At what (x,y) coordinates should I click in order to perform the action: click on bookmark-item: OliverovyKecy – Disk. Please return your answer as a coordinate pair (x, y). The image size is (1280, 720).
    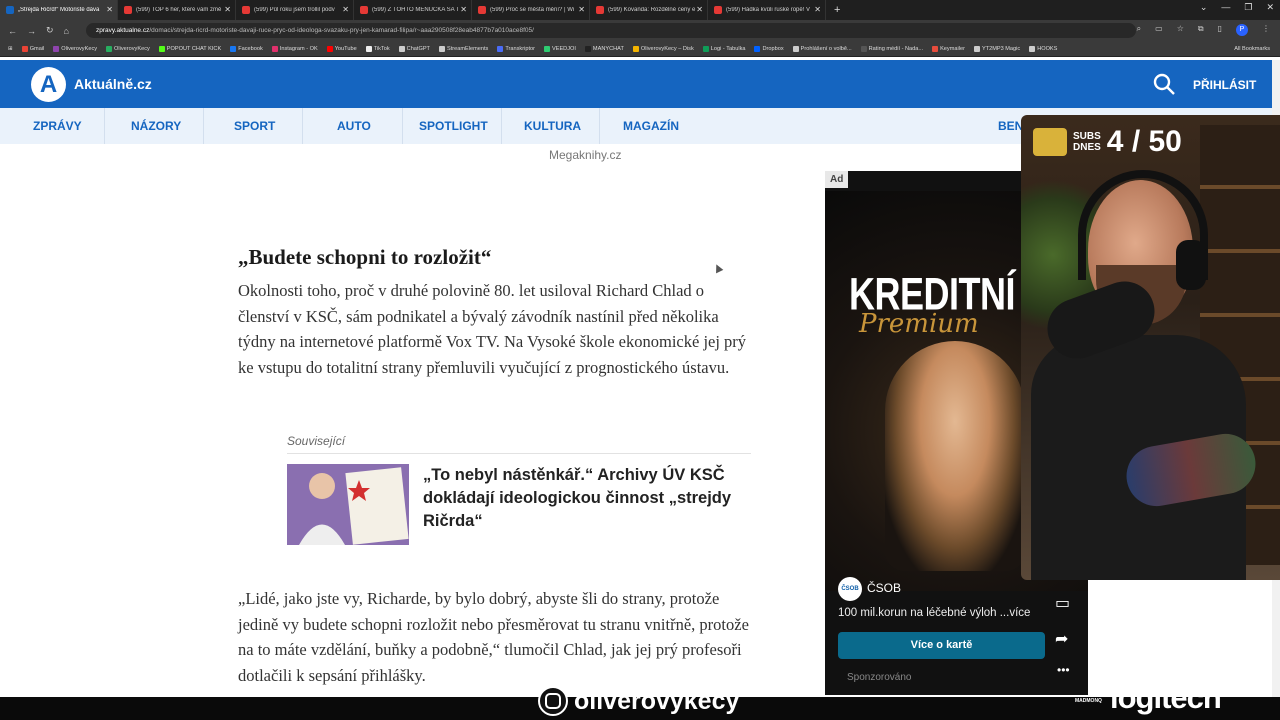
    Looking at the image, I should click on (663, 48).